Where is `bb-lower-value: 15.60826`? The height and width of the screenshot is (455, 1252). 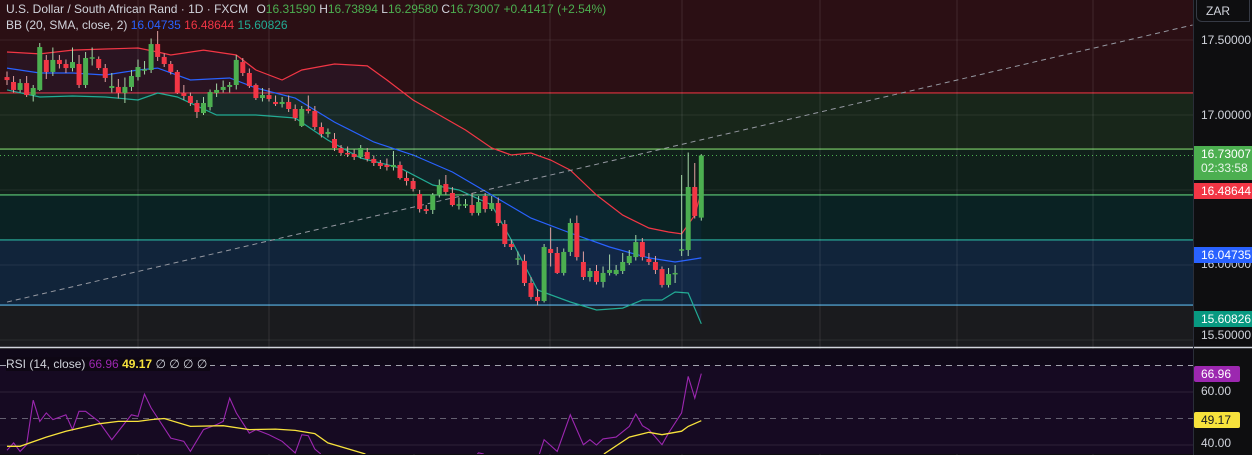 bb-lower-value: 15.60826 is located at coordinates (262, 25).